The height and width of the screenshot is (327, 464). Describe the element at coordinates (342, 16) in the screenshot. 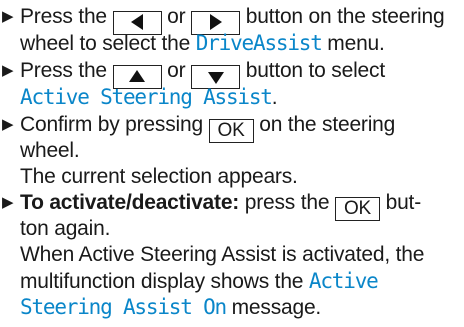

I see `text: button on the steering` at that location.